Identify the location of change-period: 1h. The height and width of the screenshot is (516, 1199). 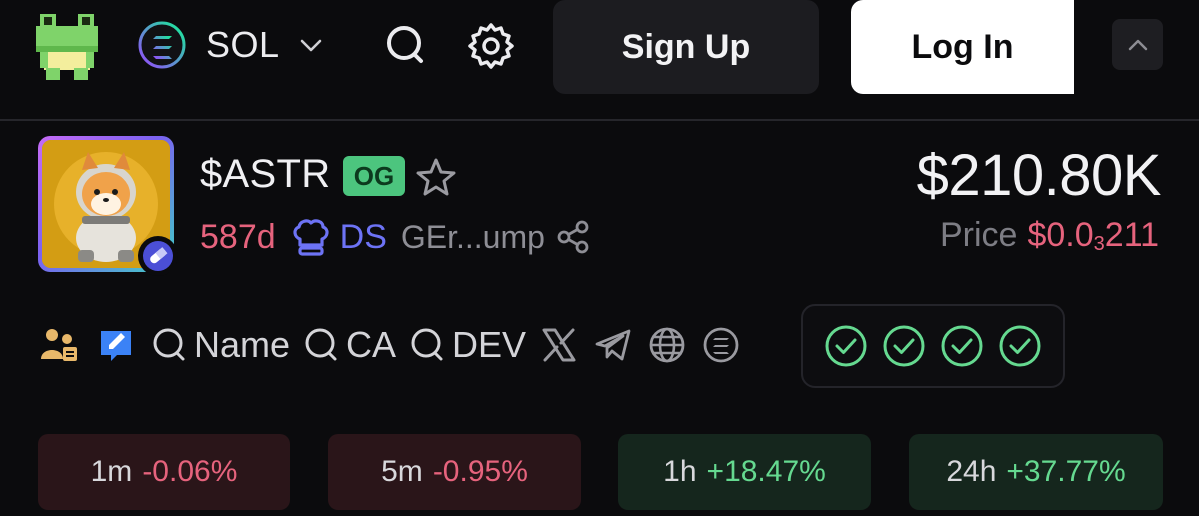
(680, 471).